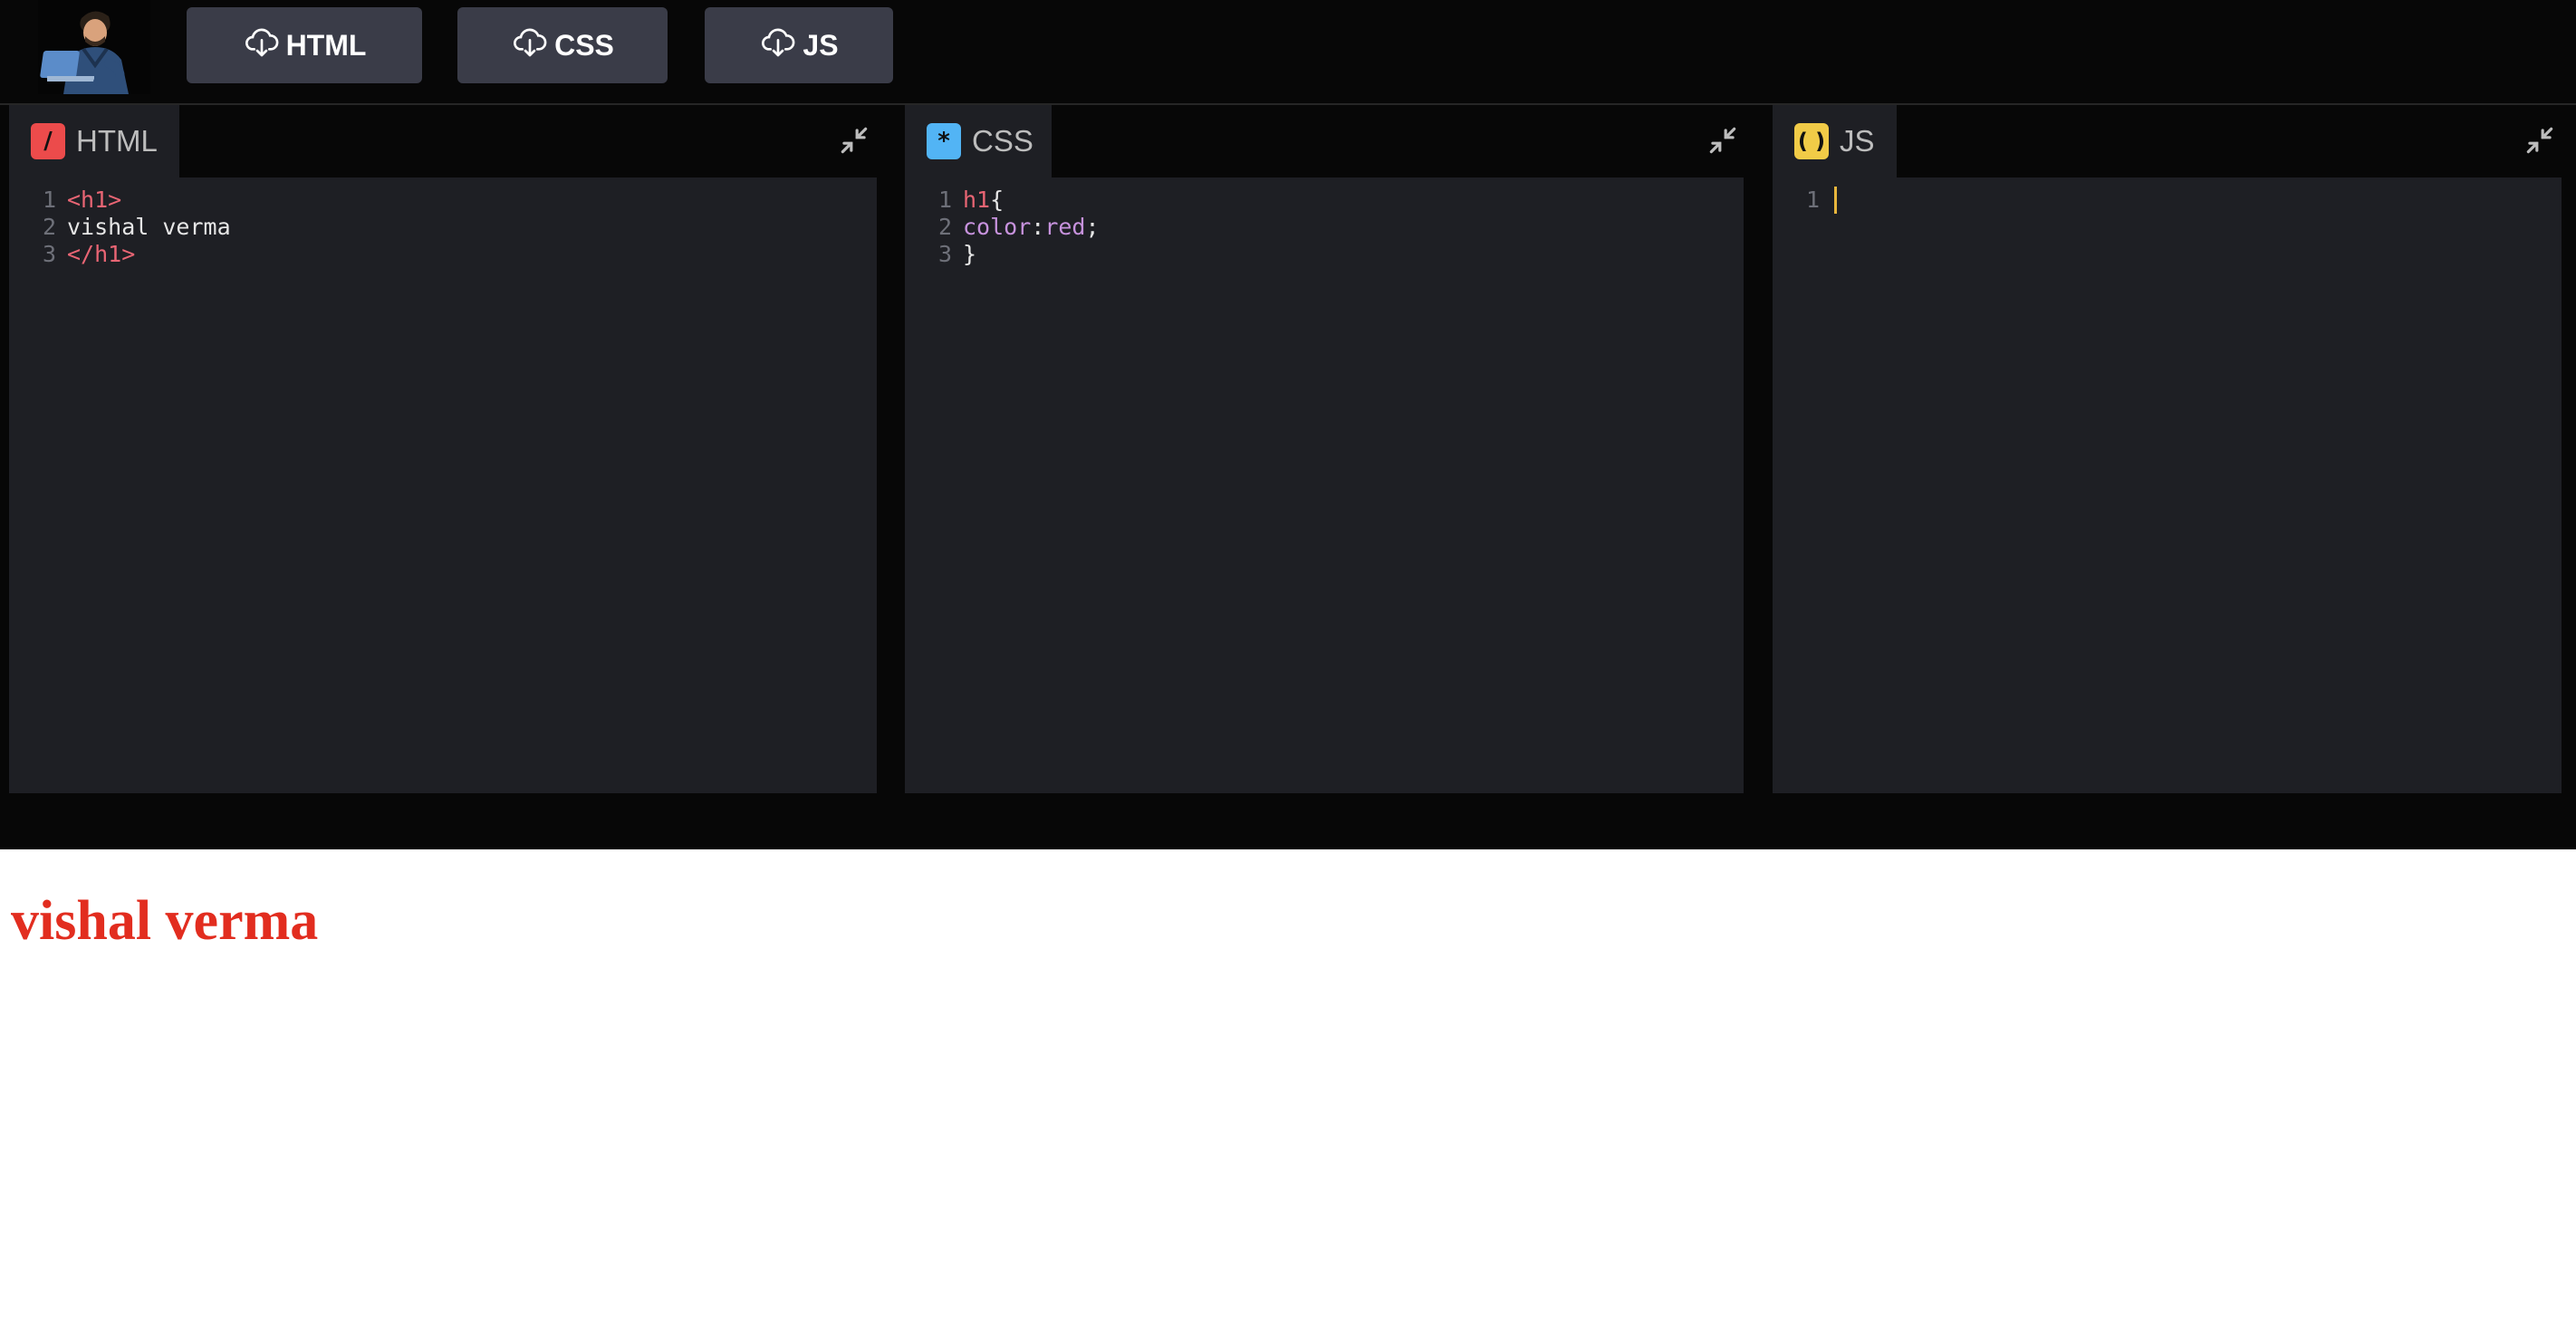 This screenshot has width=2576, height=1342. Describe the element at coordinates (1857, 141) in the screenshot. I see `tab-js-label: JS` at that location.